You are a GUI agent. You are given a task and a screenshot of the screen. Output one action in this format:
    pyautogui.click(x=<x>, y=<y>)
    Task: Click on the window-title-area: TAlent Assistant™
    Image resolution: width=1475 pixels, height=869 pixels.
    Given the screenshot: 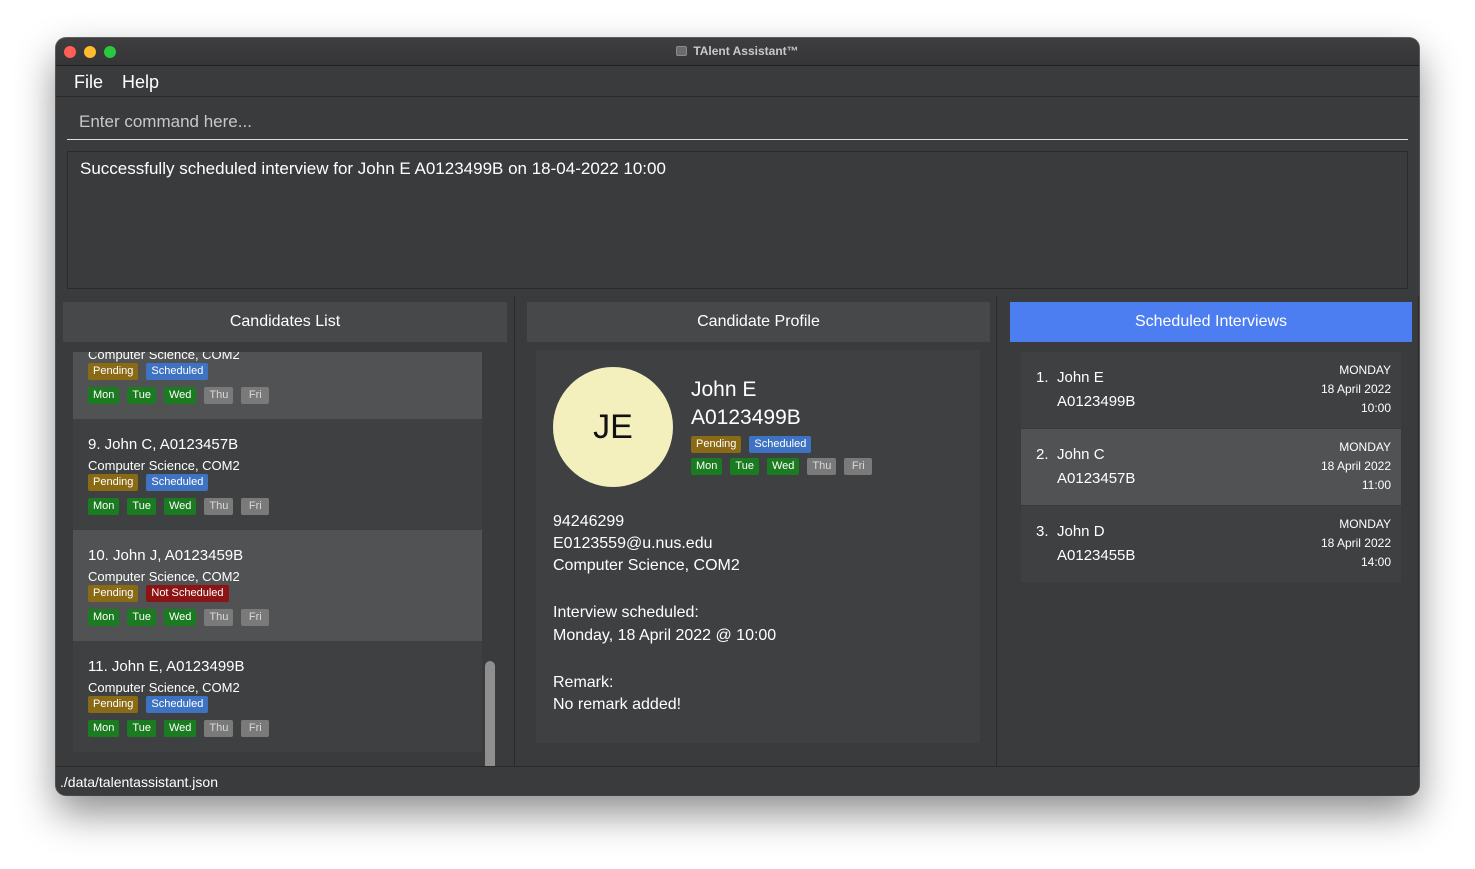 What is the action you would take?
    pyautogui.click(x=737, y=51)
    